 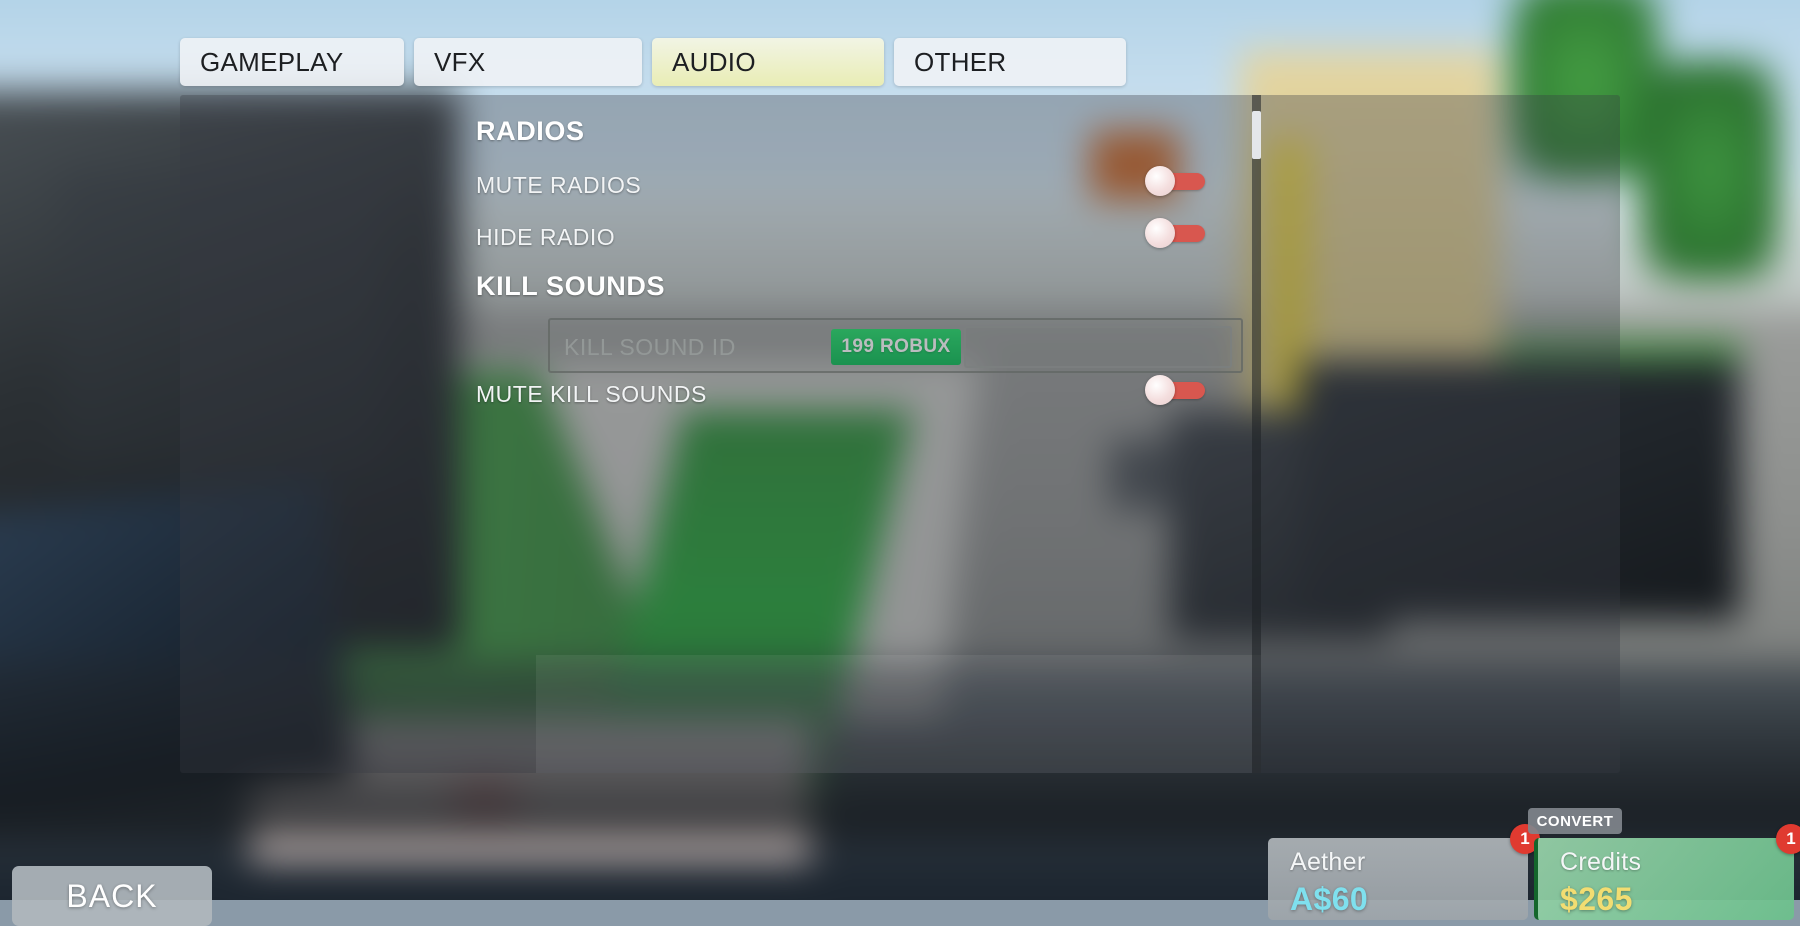 I want to click on tab-audio: AUDIO, so click(x=768, y=62).